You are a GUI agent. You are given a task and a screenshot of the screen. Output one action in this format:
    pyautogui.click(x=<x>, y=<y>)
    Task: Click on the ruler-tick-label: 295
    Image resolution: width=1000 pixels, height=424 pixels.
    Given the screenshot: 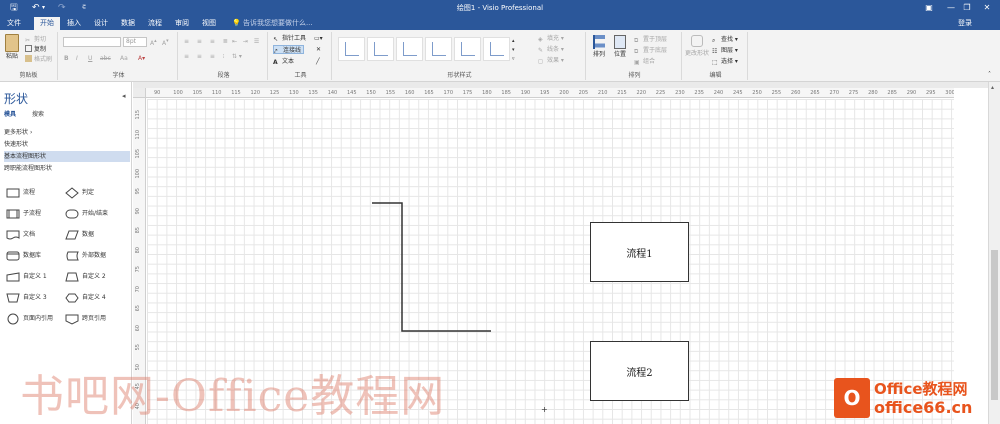 What is the action you would take?
    pyautogui.click(x=931, y=93)
    